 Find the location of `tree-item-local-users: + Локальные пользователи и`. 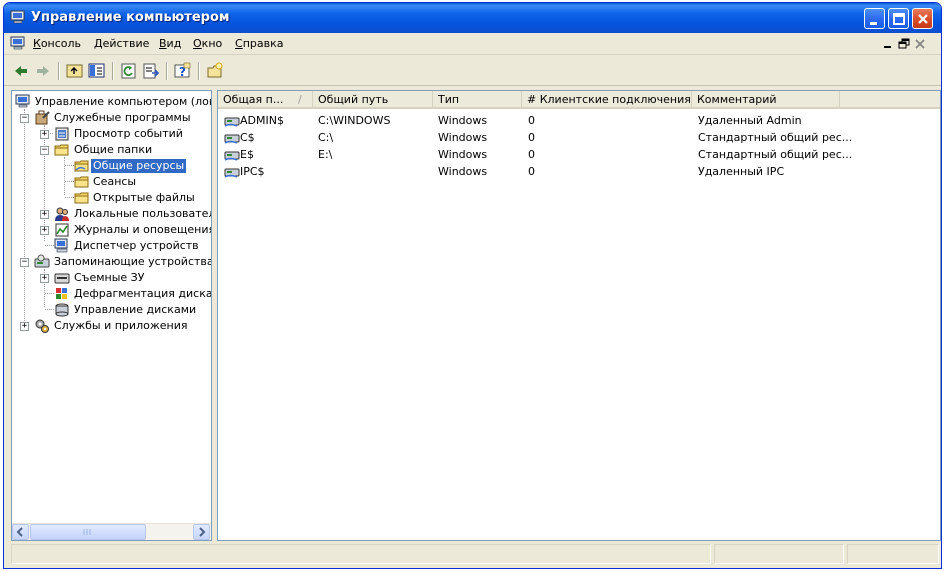

tree-item-local-users: + Локальные пользователи и is located at coordinates (111, 214).